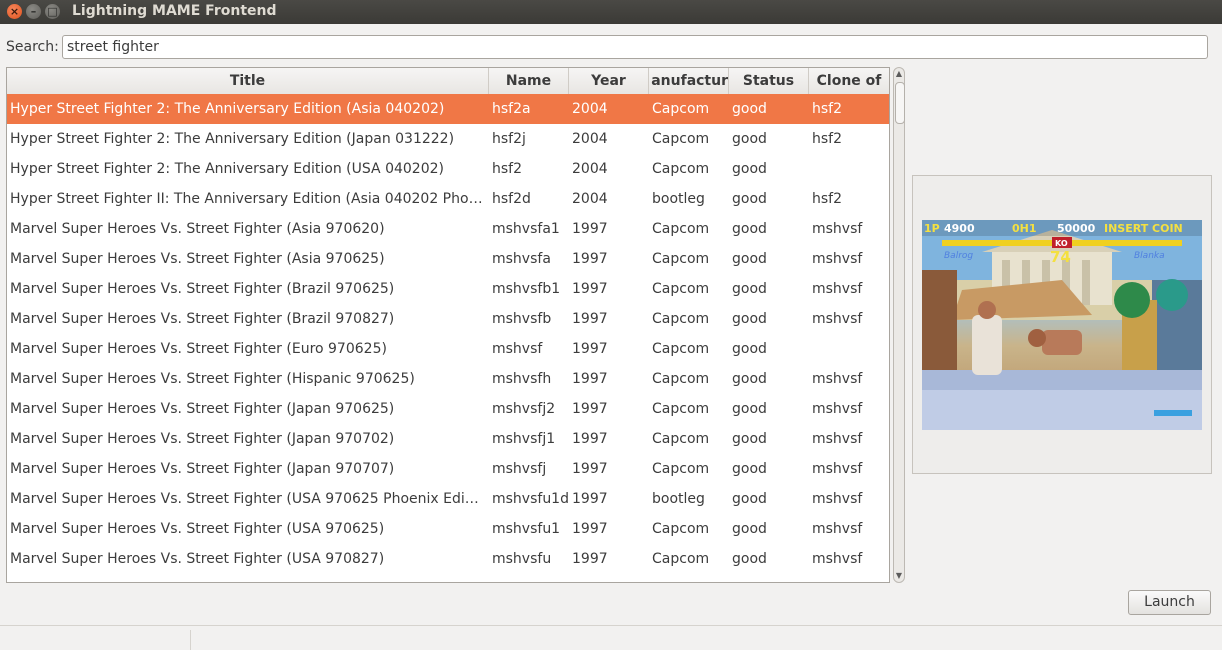  Describe the element at coordinates (1169, 602) in the screenshot. I see `launch-button: Launch` at that location.